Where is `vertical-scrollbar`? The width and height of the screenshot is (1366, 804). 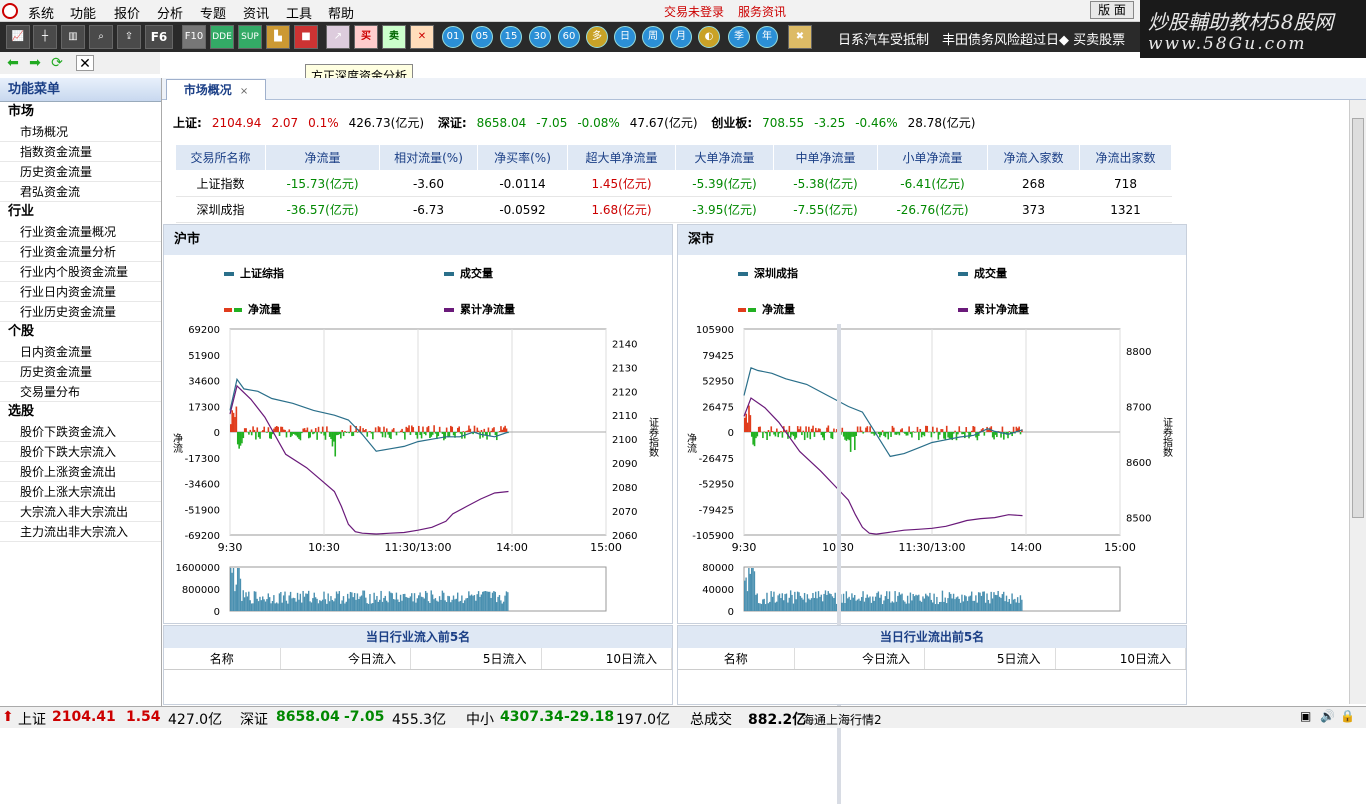 vertical-scrollbar is located at coordinates (1357, 402).